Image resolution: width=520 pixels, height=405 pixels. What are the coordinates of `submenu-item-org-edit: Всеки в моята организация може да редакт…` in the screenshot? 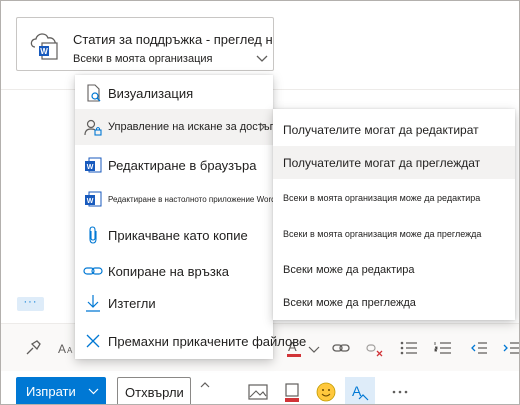 It's located at (394, 197).